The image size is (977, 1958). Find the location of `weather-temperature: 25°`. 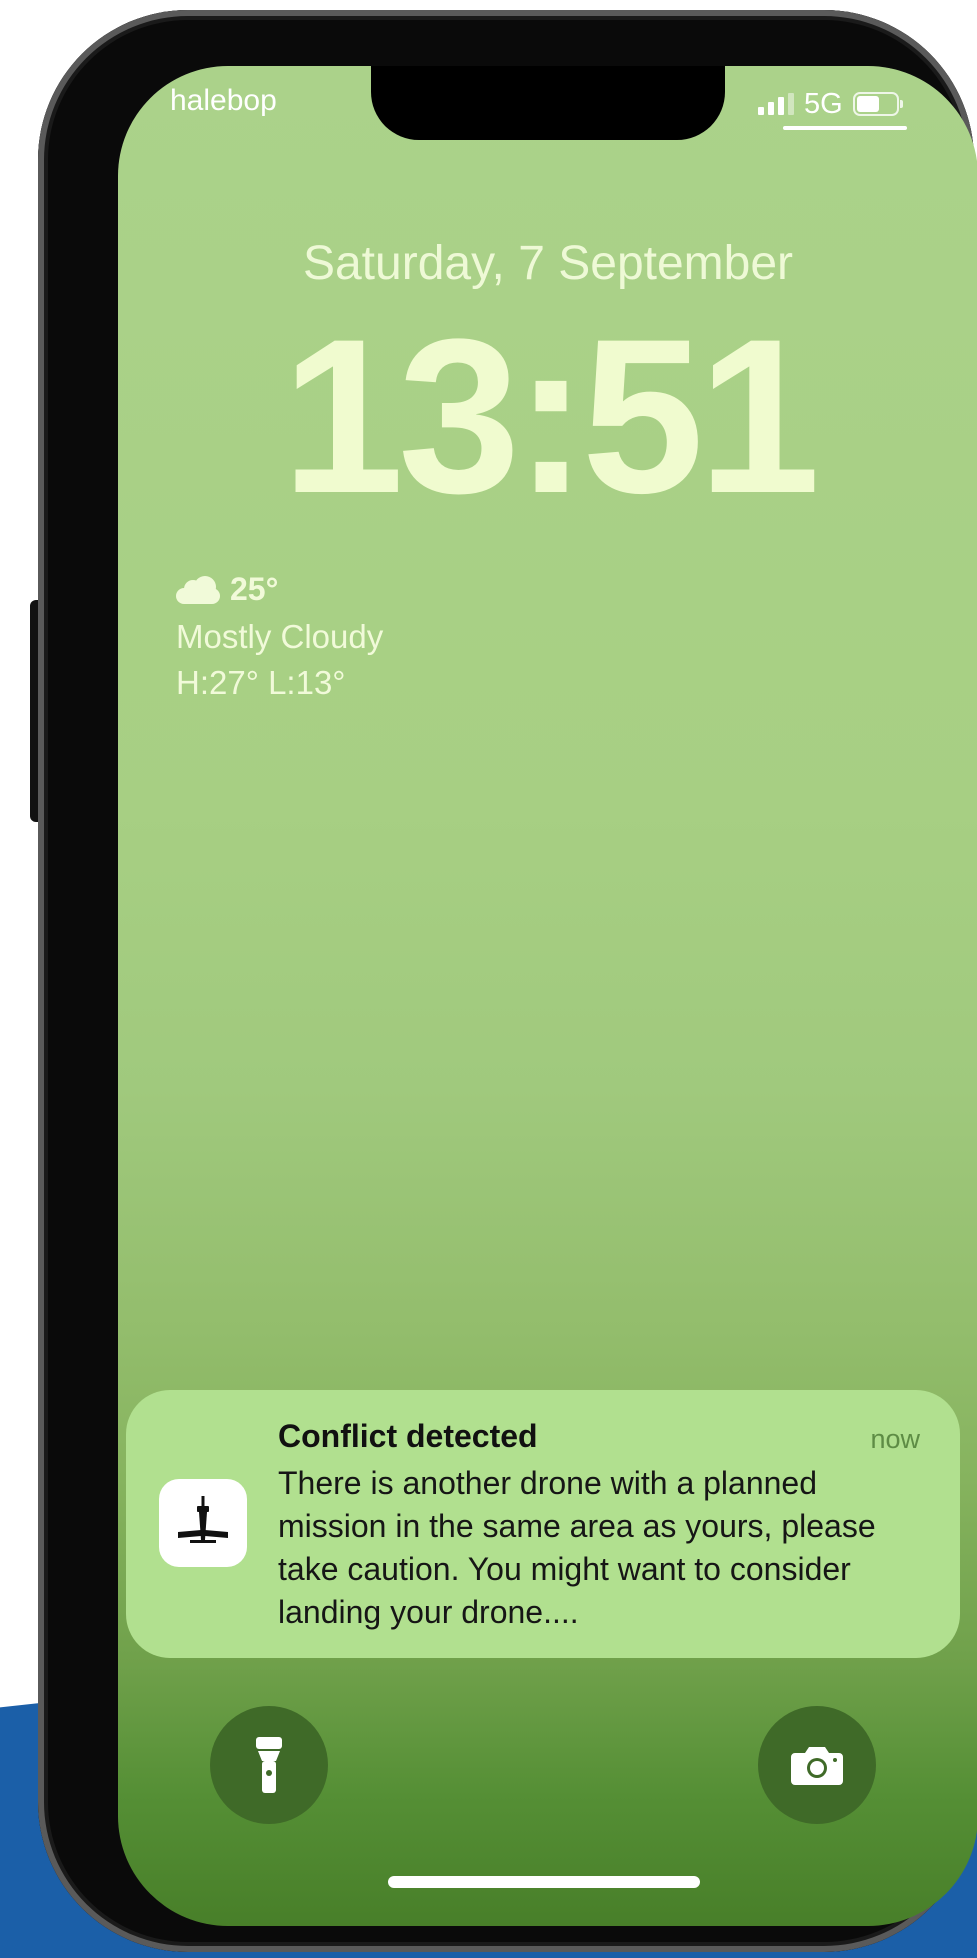

weather-temperature: 25° is located at coordinates (254, 589).